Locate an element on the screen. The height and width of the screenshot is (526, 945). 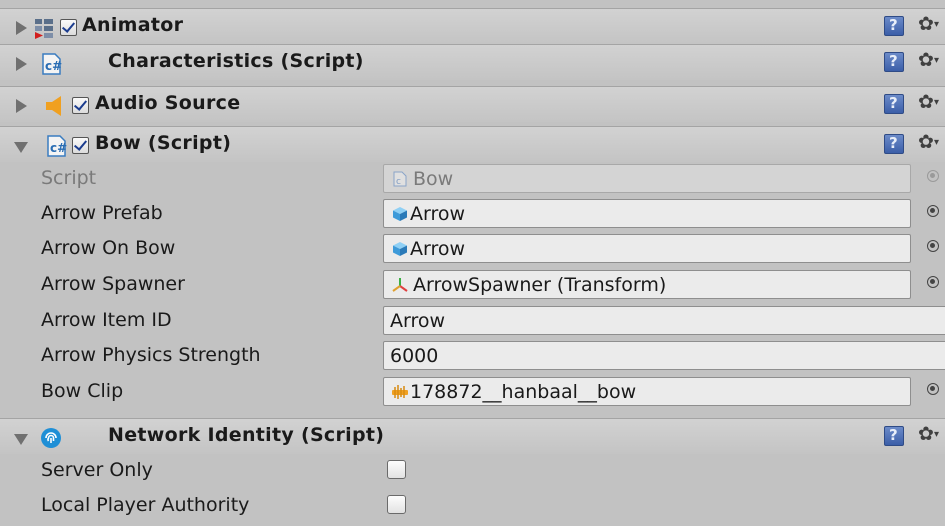
property-row-script: Script c Bow is located at coordinates (472, 178).